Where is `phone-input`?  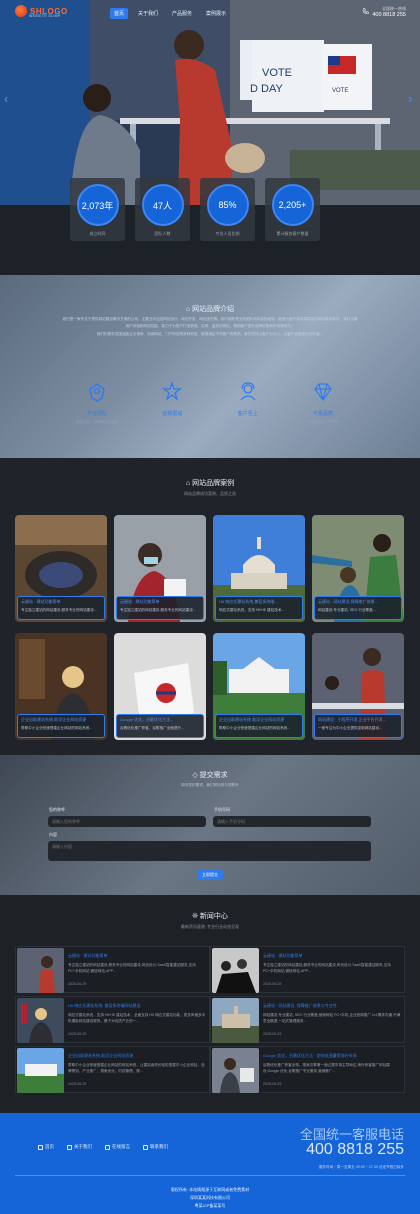 phone-input is located at coordinates (292, 821).